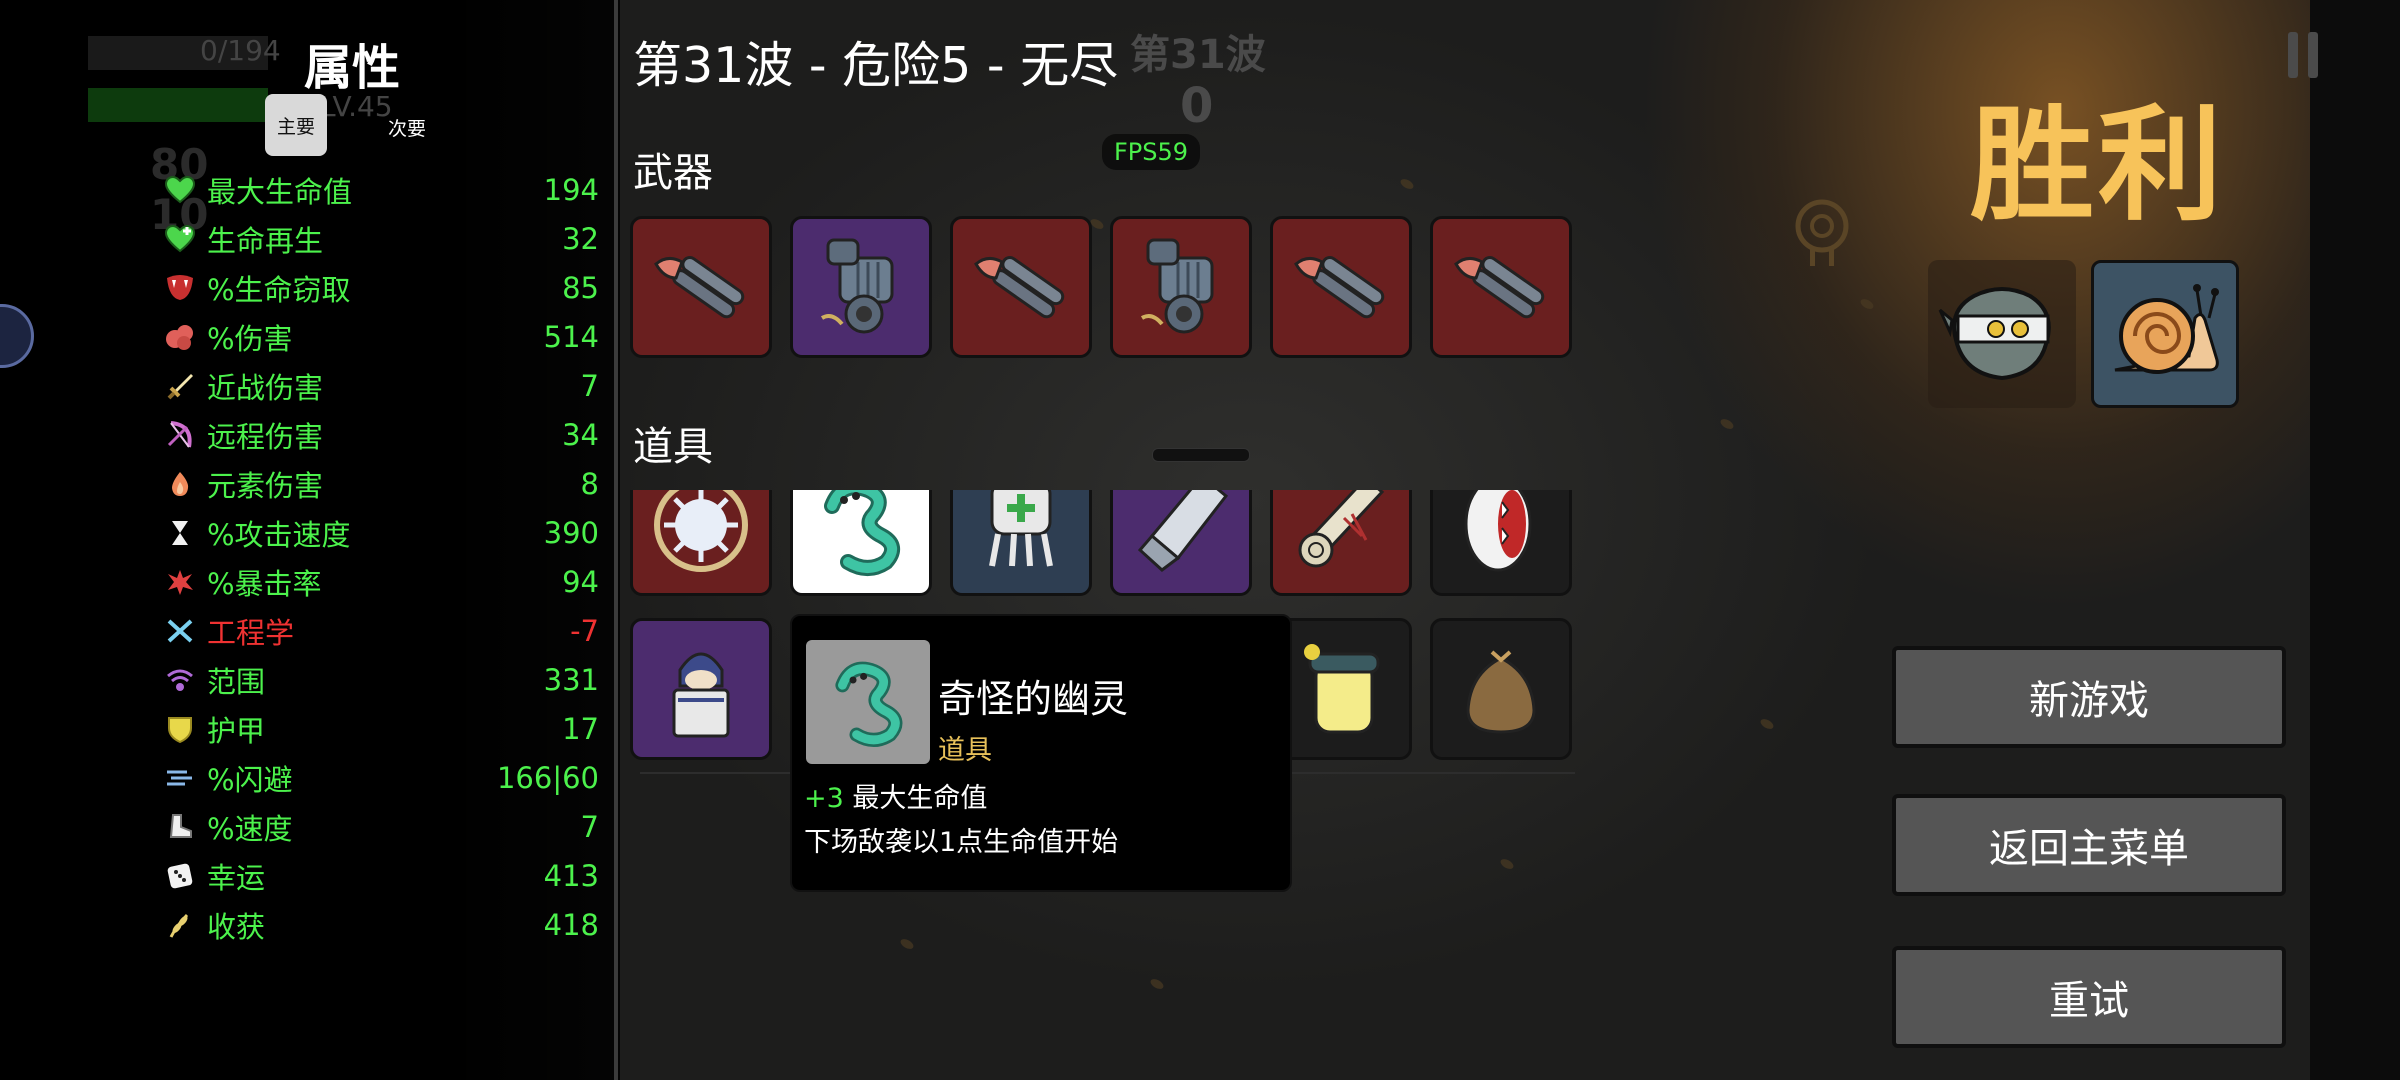  I want to click on dodge-wind-icon, so click(180, 778).